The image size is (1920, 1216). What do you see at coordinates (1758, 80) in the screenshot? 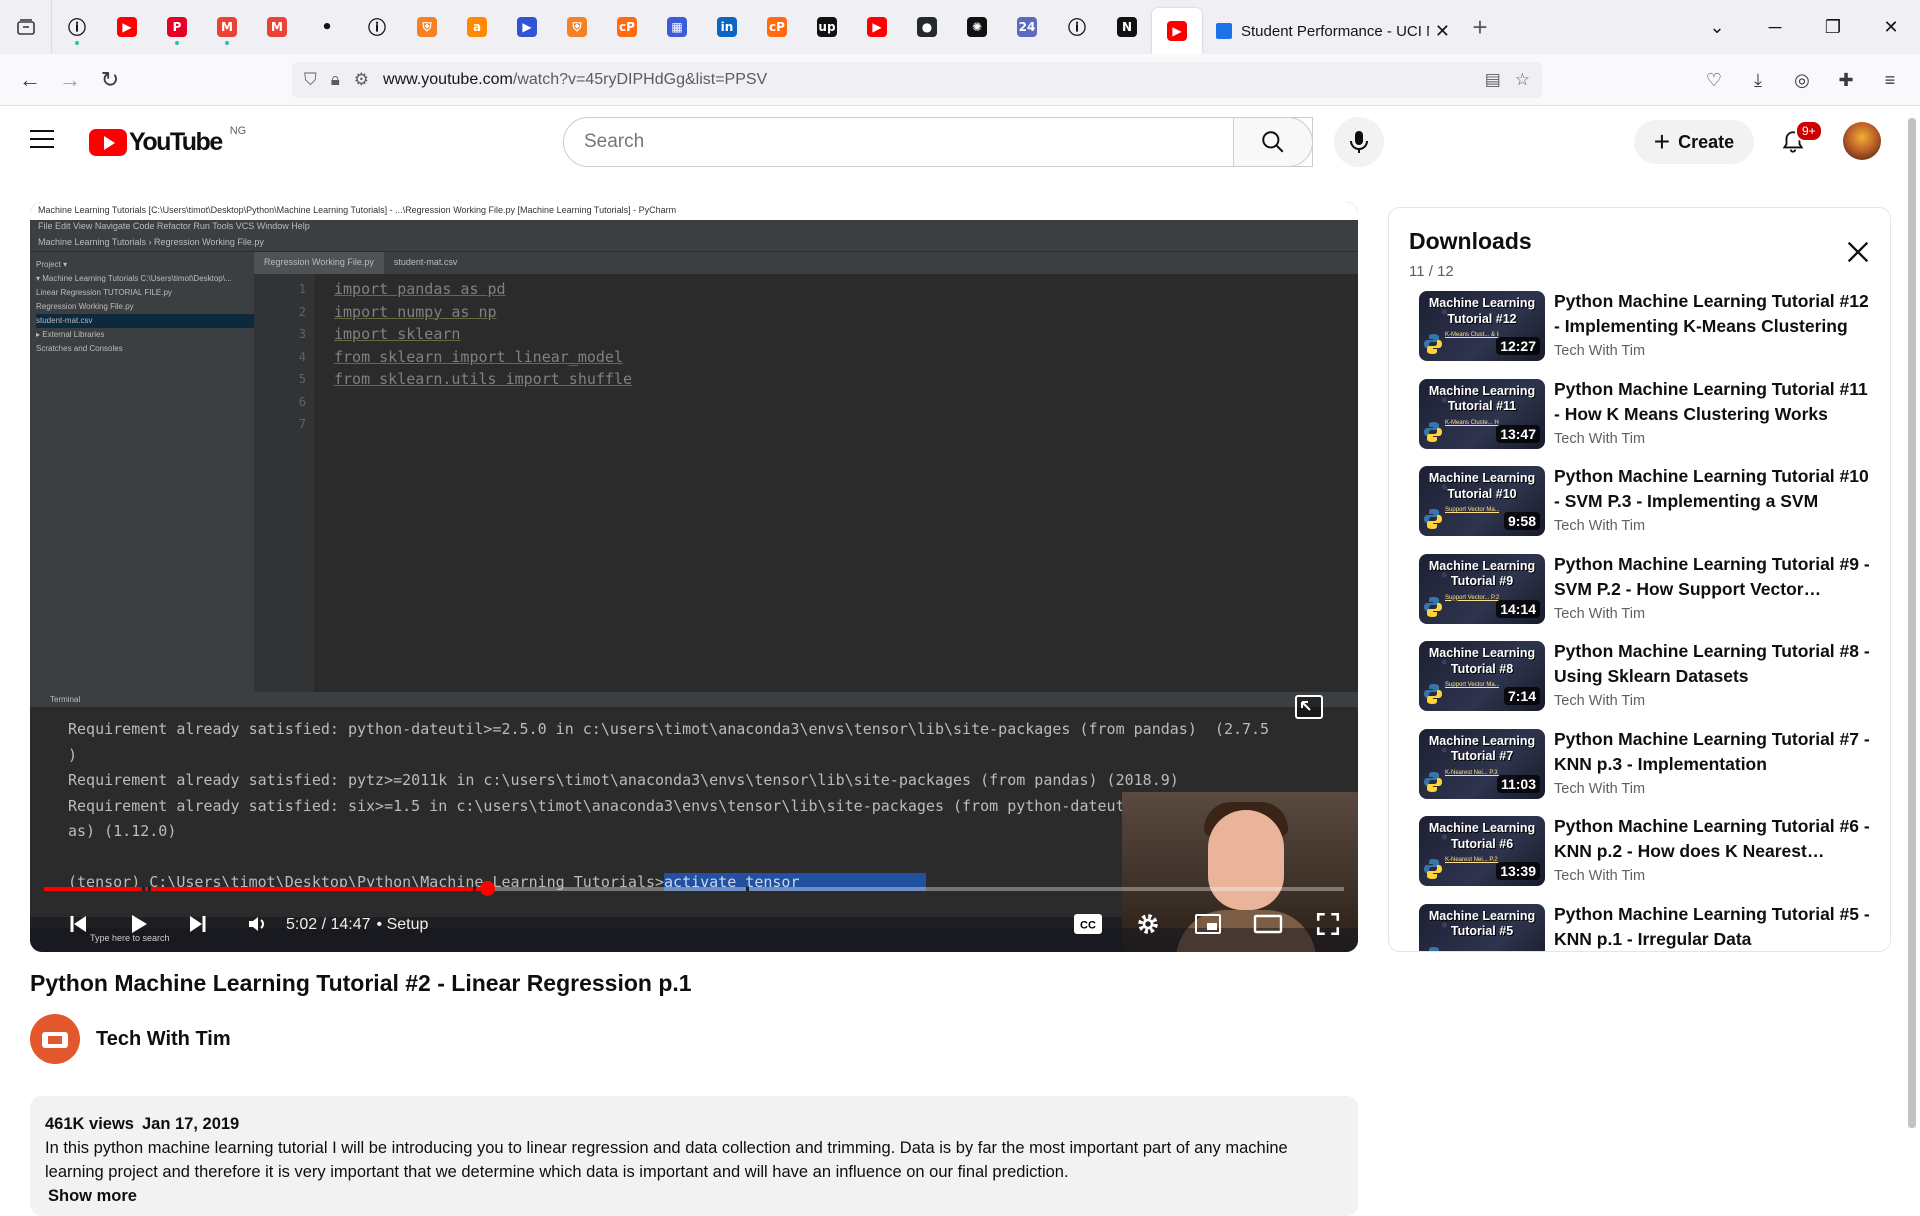
I see `downloads-icon: ⤓` at bounding box center [1758, 80].